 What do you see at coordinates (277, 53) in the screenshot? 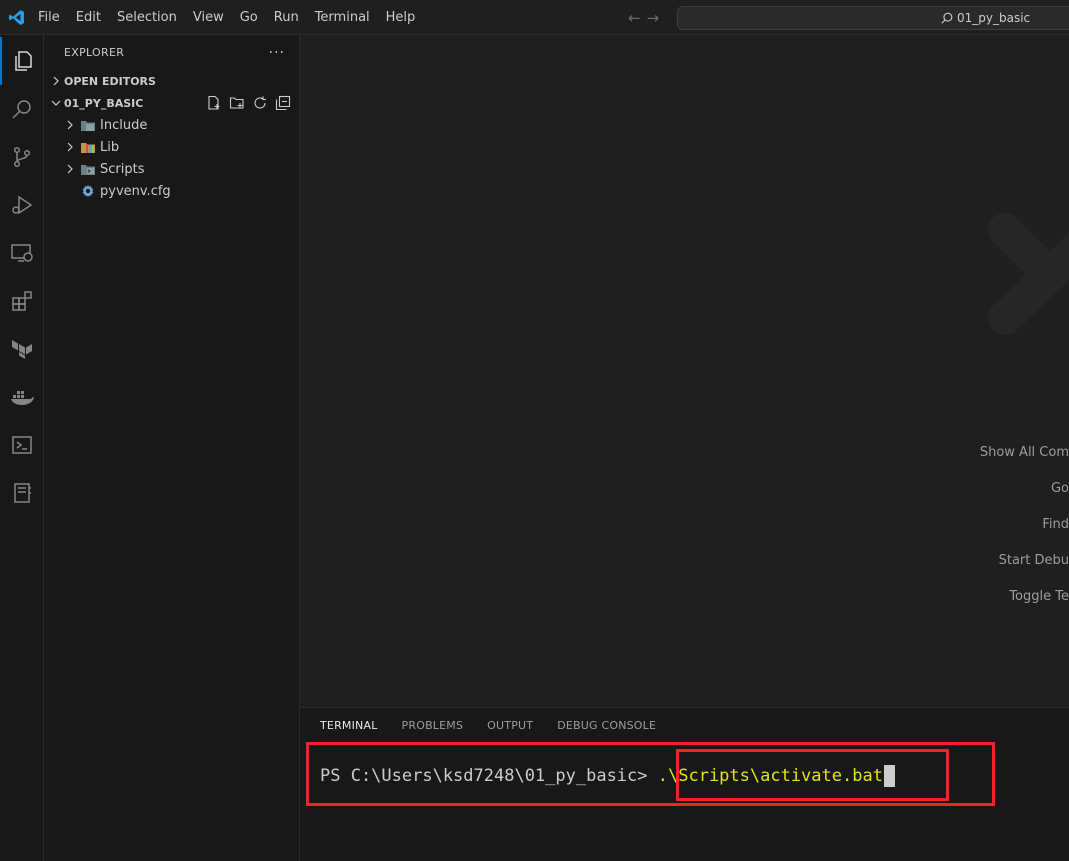
I see `more-actions-icon: ···` at bounding box center [277, 53].